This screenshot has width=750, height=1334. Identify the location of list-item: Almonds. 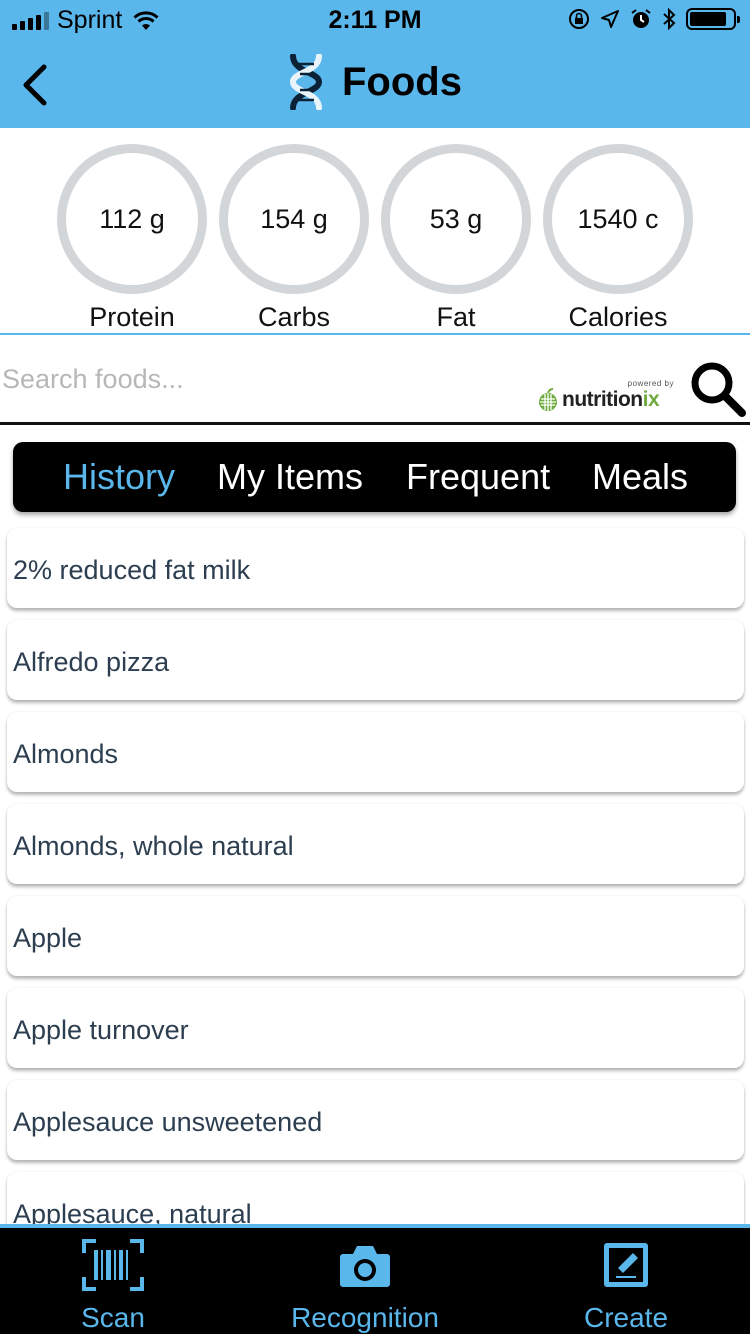
(375, 752).